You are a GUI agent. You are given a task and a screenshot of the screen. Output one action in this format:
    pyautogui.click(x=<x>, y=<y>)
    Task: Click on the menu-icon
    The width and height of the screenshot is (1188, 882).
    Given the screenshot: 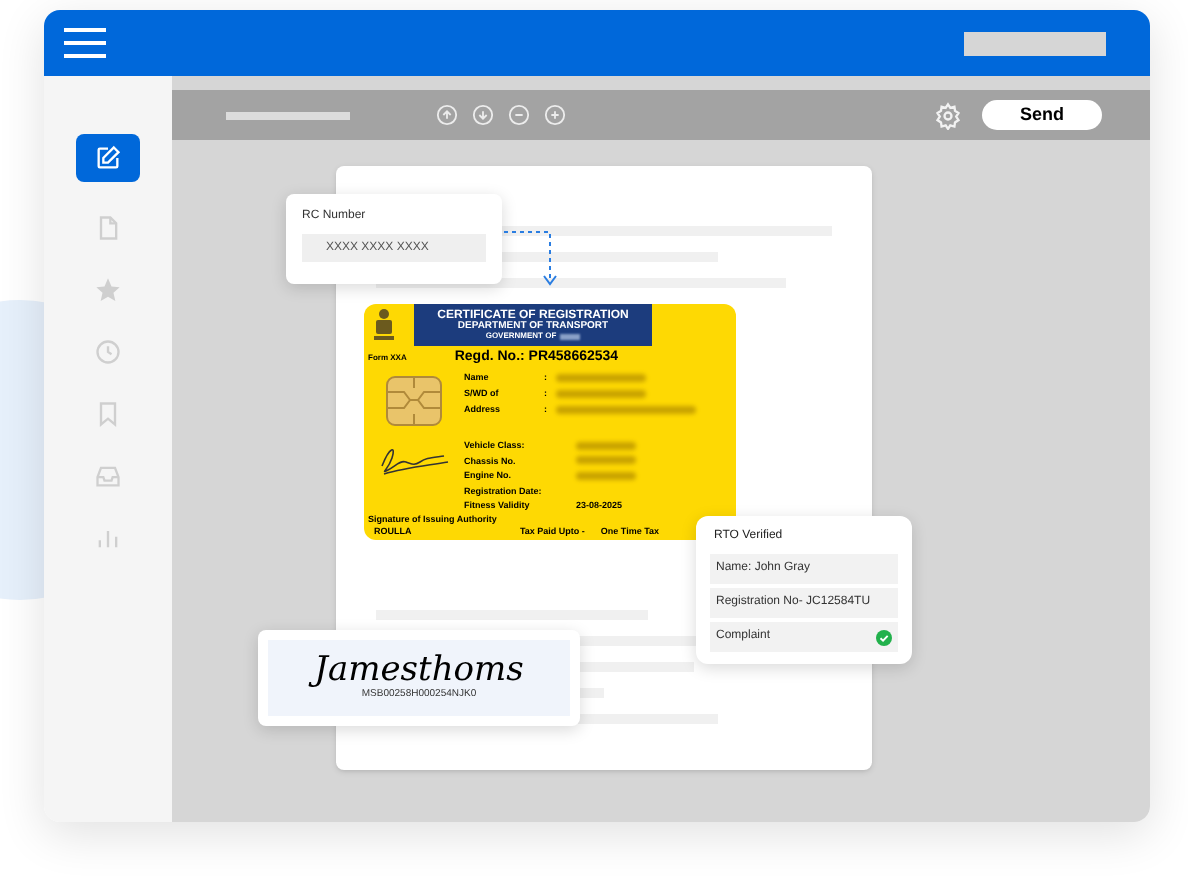 What is the action you would take?
    pyautogui.click(x=85, y=43)
    